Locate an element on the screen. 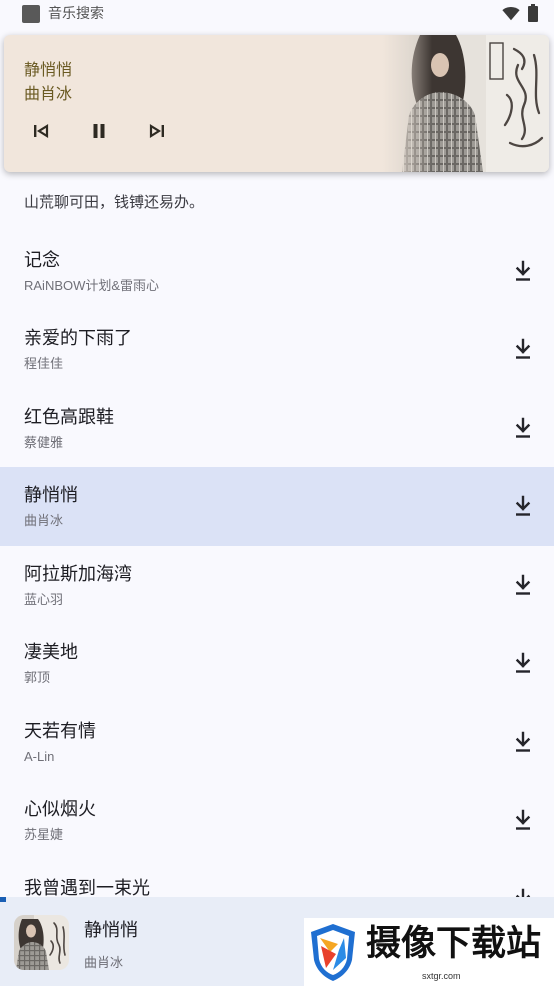 This screenshot has width=554, height=986. song-row: 亲爱的下雨了 程佳佳 is located at coordinates (277, 349).